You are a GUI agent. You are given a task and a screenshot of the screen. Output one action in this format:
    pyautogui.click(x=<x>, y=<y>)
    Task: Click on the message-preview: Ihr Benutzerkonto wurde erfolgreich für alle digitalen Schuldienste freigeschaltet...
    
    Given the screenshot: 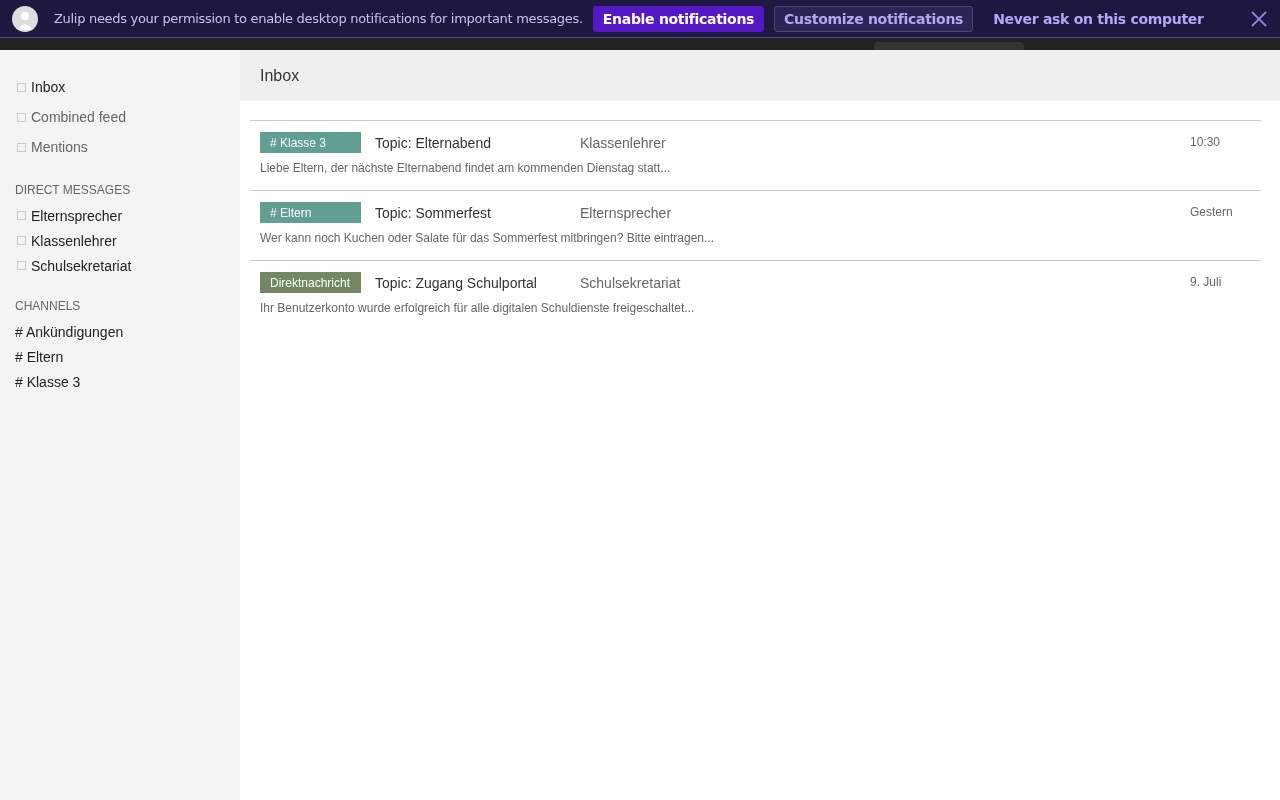 What is the action you would take?
    pyautogui.click(x=478, y=308)
    